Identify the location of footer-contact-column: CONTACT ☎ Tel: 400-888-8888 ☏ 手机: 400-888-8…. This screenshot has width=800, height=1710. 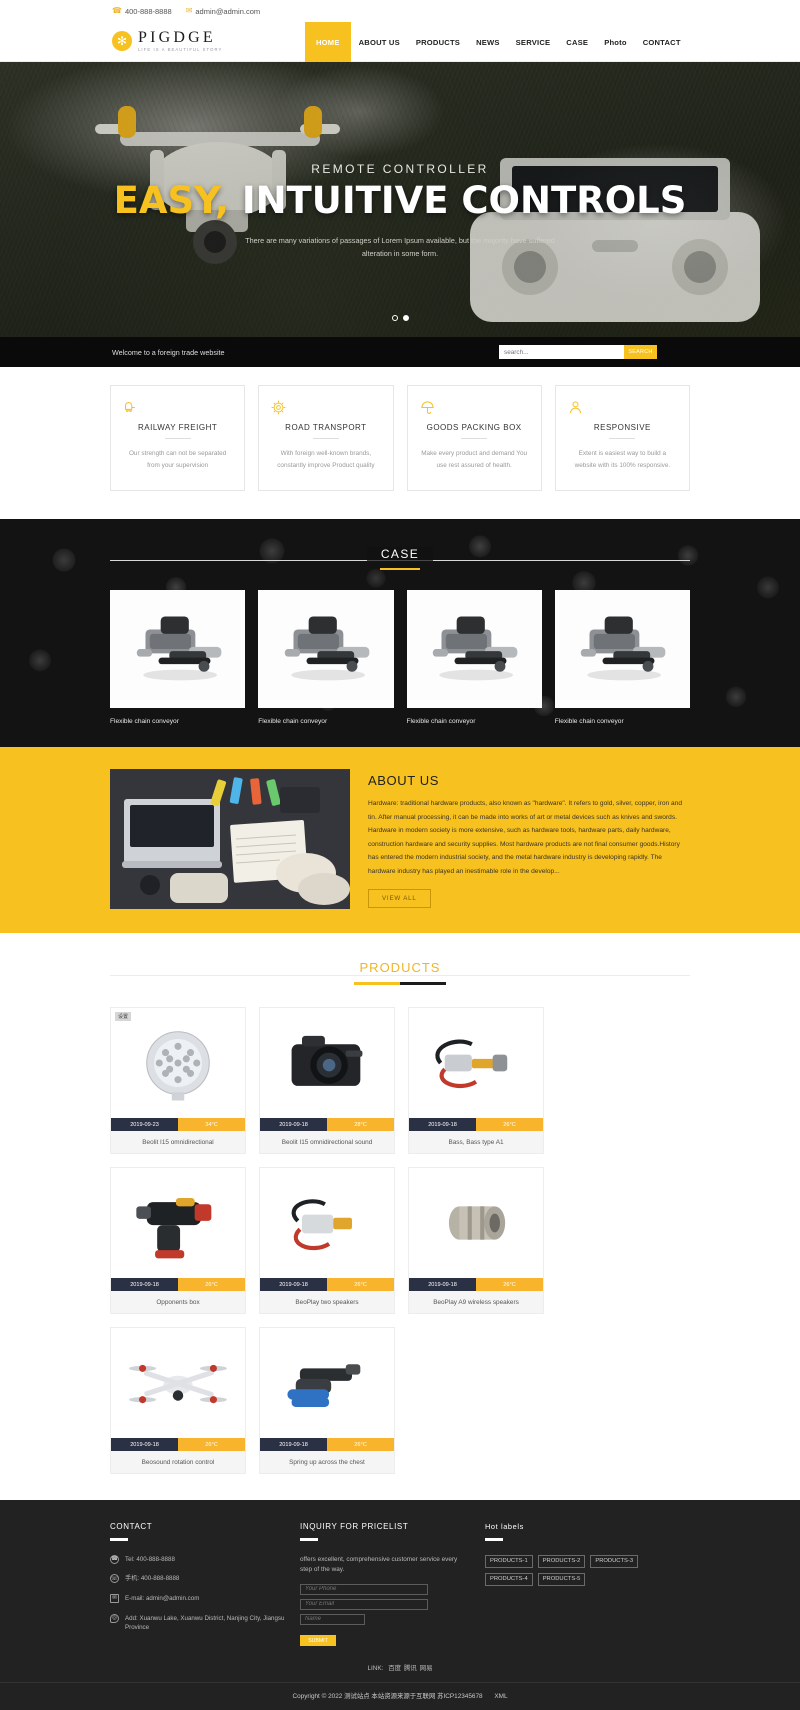
(205, 1584).